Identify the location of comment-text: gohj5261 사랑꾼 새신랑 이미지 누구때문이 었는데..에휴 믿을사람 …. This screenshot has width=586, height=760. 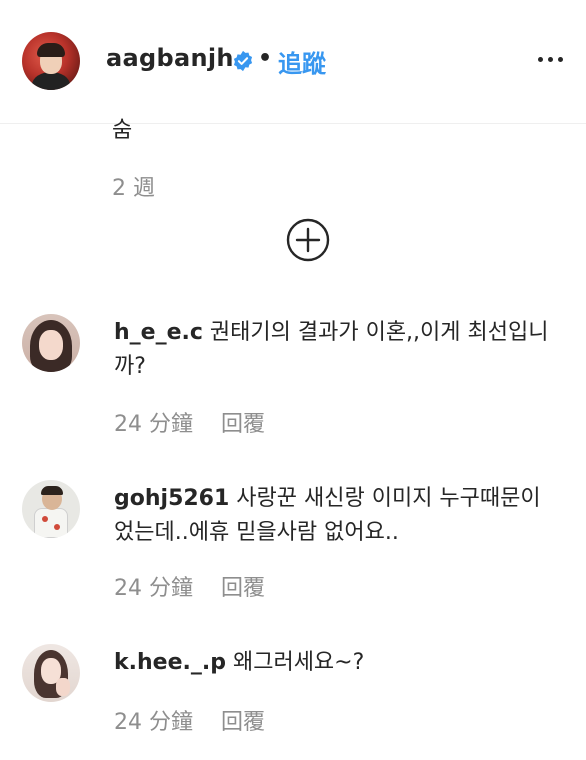
(344, 516).